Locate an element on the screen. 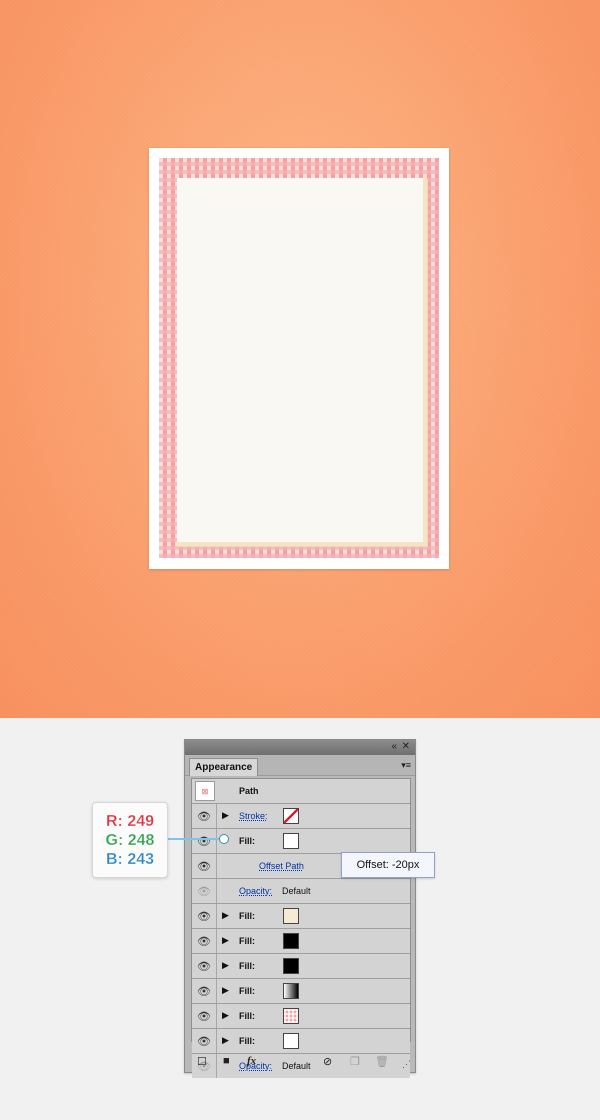 The image size is (600, 1120). fill-swatch-cream is located at coordinates (291, 916).